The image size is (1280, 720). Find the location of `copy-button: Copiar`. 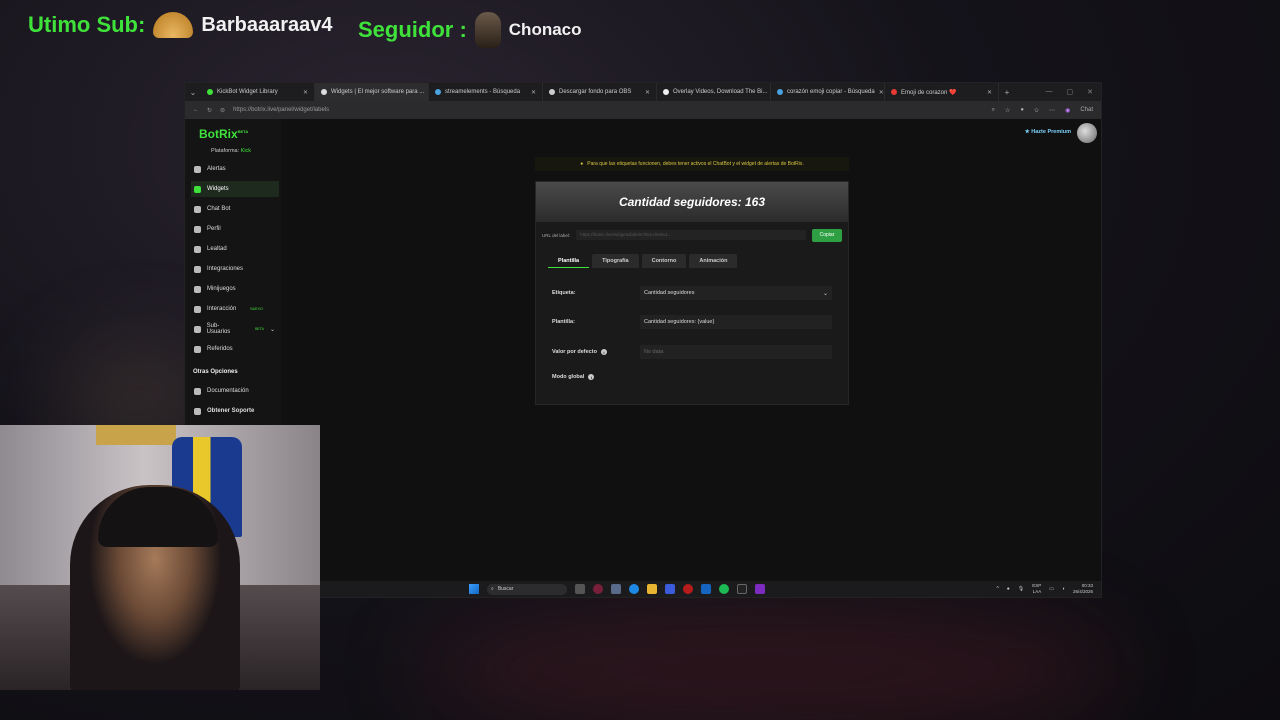

copy-button: Copiar is located at coordinates (827, 235).